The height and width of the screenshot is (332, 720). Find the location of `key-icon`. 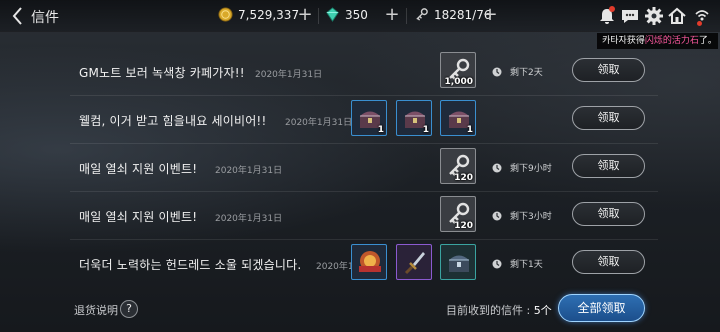

key-icon is located at coordinates (422, 14).